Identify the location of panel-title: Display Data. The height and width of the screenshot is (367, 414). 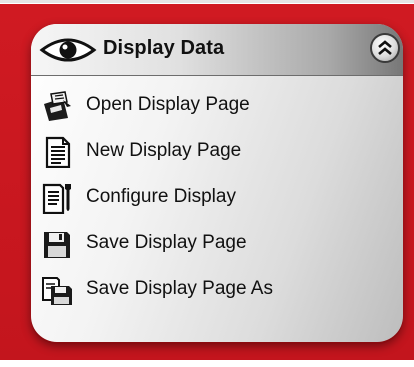
(164, 48).